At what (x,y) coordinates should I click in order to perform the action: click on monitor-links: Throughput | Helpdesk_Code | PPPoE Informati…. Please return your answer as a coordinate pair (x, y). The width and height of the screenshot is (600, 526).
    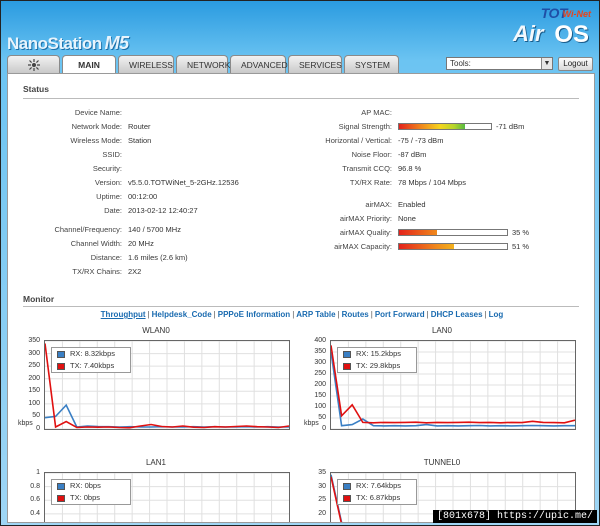
    Looking at the image, I should click on (302, 314).